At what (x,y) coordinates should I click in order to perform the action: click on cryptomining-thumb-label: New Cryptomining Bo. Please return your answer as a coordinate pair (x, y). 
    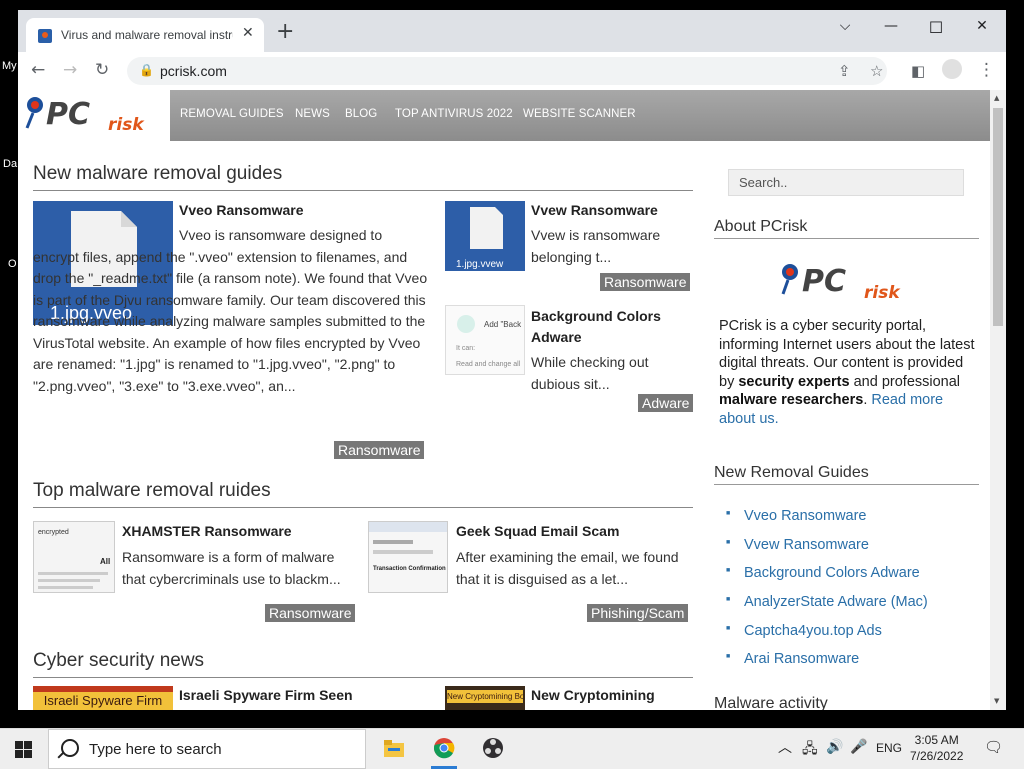
    Looking at the image, I should click on (485, 696).